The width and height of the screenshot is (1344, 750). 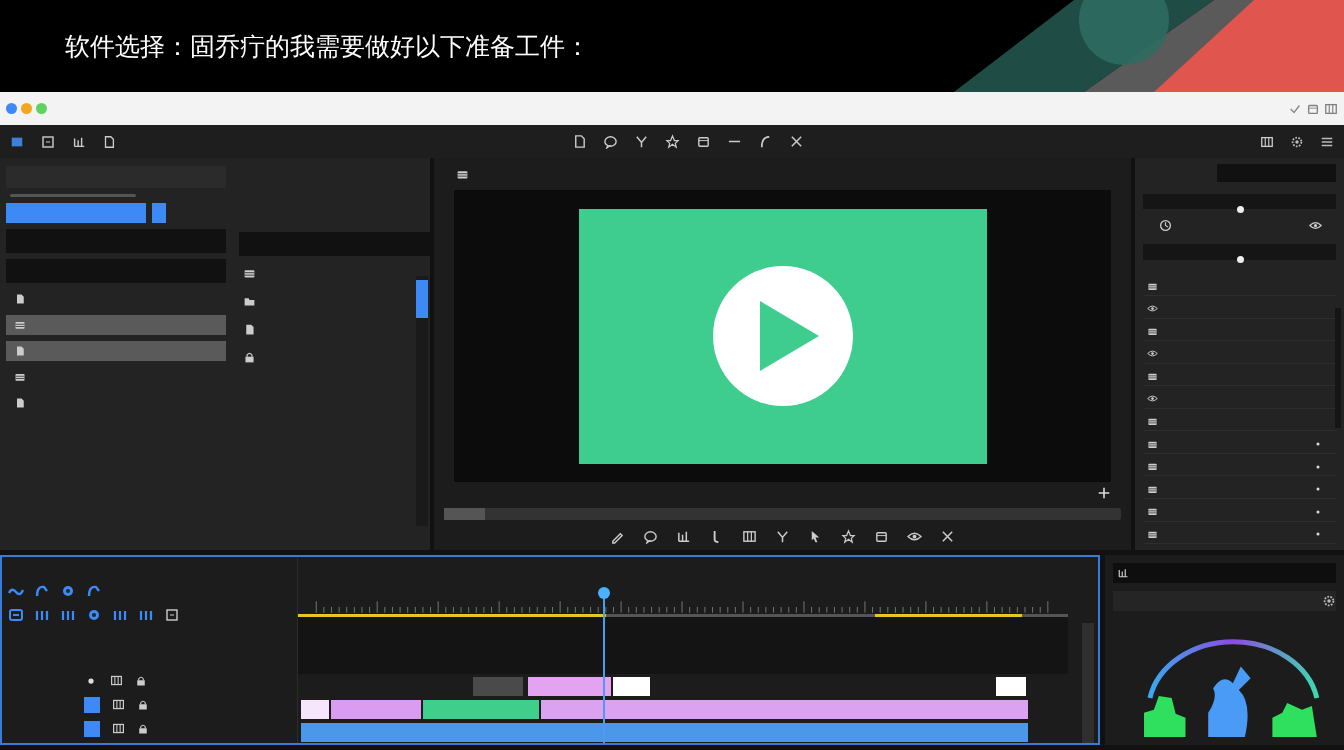 I want to click on subtitle: 软件选择：固乔疔的我需要做好以下准备工件：, so click(x=327, y=46).